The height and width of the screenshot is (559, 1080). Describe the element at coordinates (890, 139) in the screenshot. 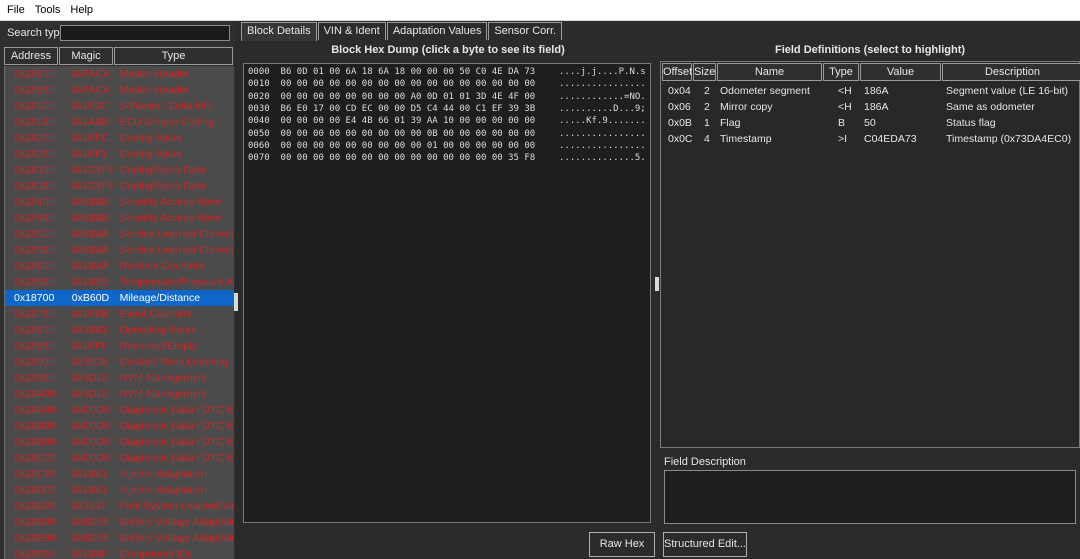

I see `field-value: C04EDA73` at that location.